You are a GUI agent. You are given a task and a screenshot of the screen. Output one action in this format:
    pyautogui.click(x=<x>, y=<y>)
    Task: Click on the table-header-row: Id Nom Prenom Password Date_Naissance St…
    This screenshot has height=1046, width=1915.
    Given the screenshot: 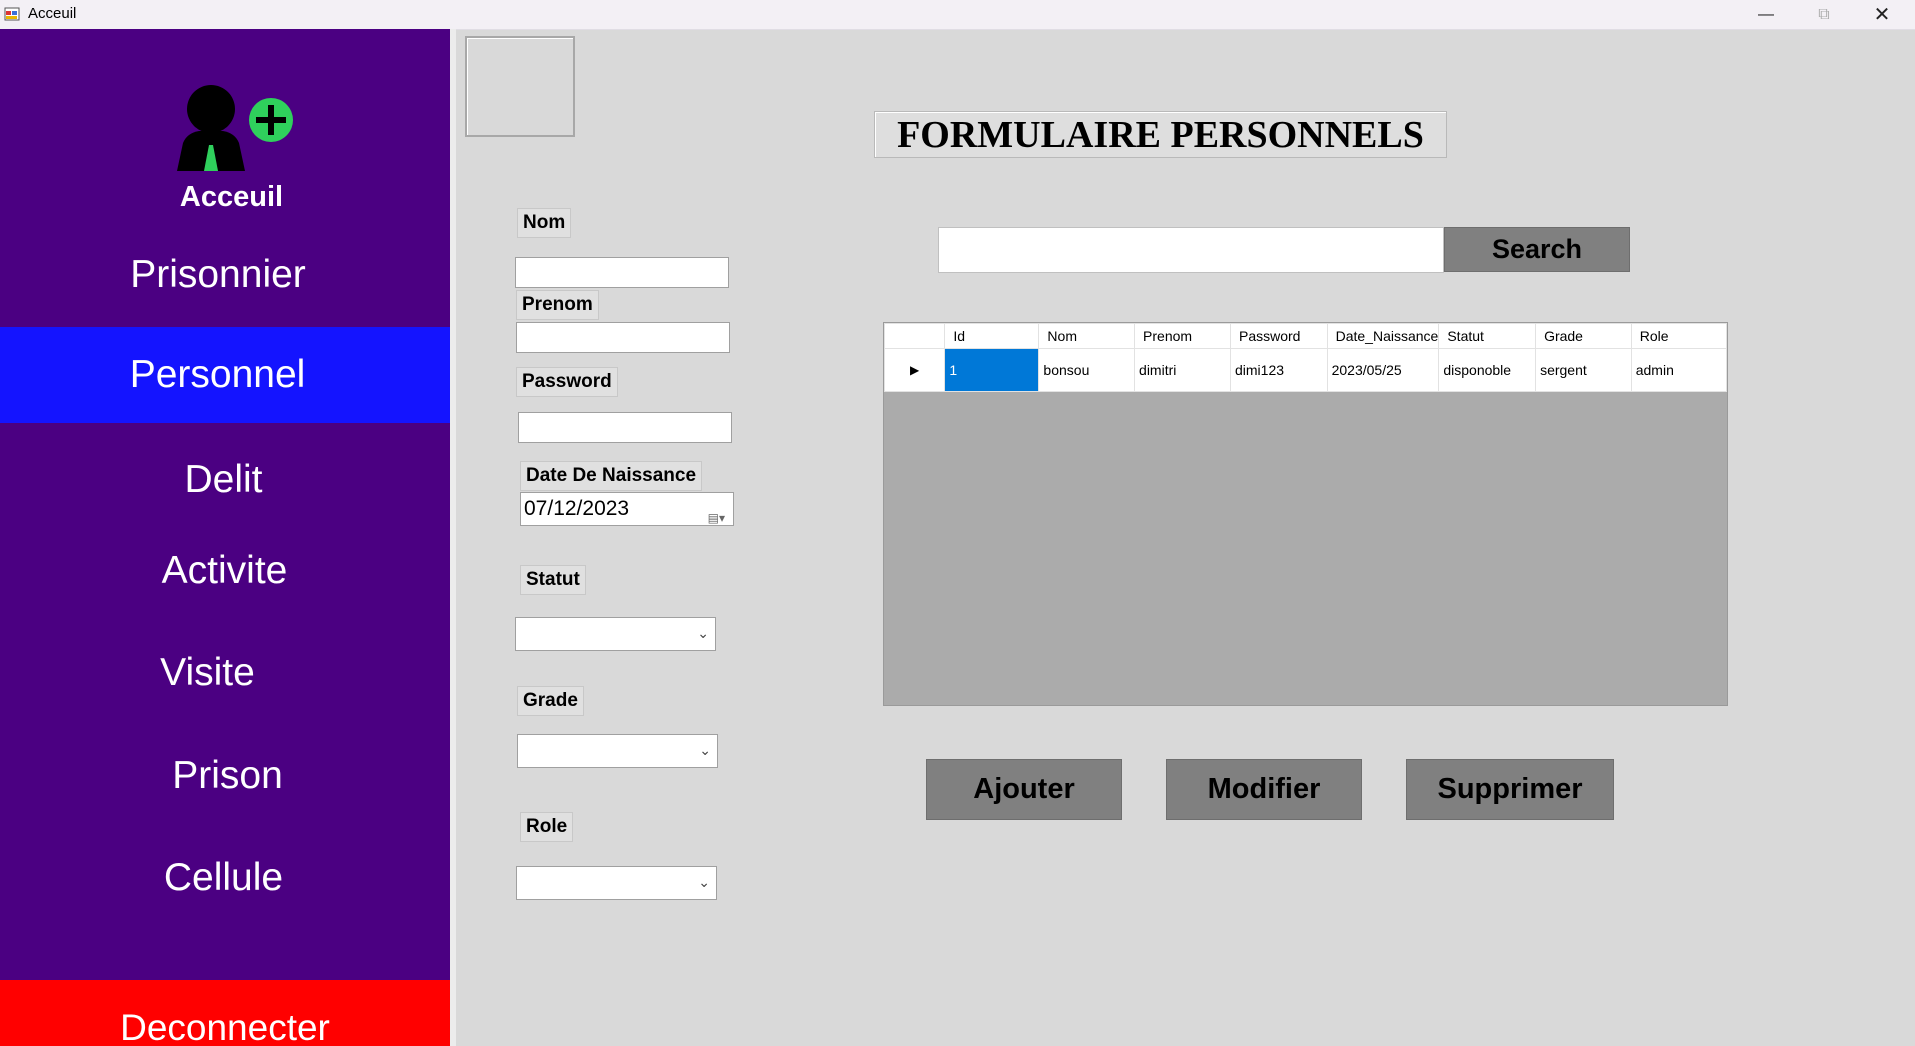 What is the action you would take?
    pyautogui.click(x=1305, y=336)
    